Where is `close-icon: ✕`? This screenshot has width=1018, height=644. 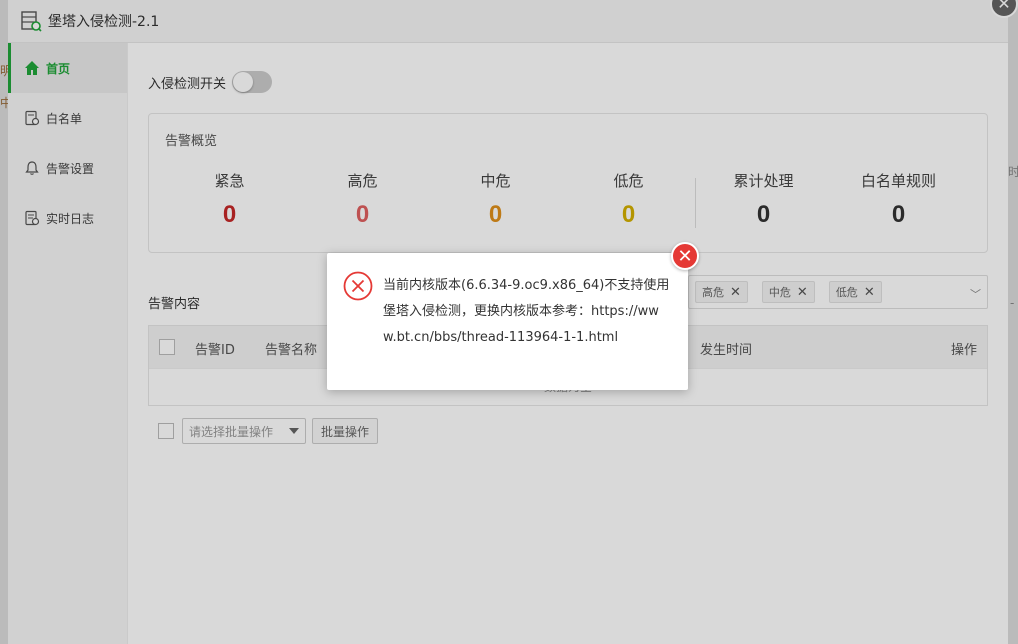
close-icon: ✕ is located at coordinates (685, 256).